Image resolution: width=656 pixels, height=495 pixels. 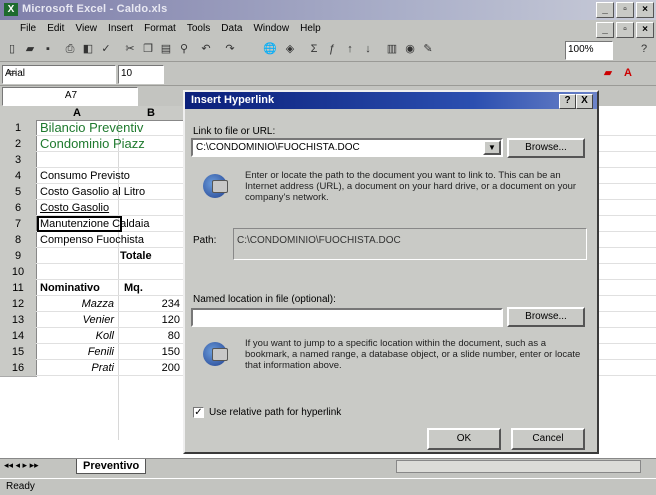 I want to click on menu-file: File, so click(x=28, y=29).